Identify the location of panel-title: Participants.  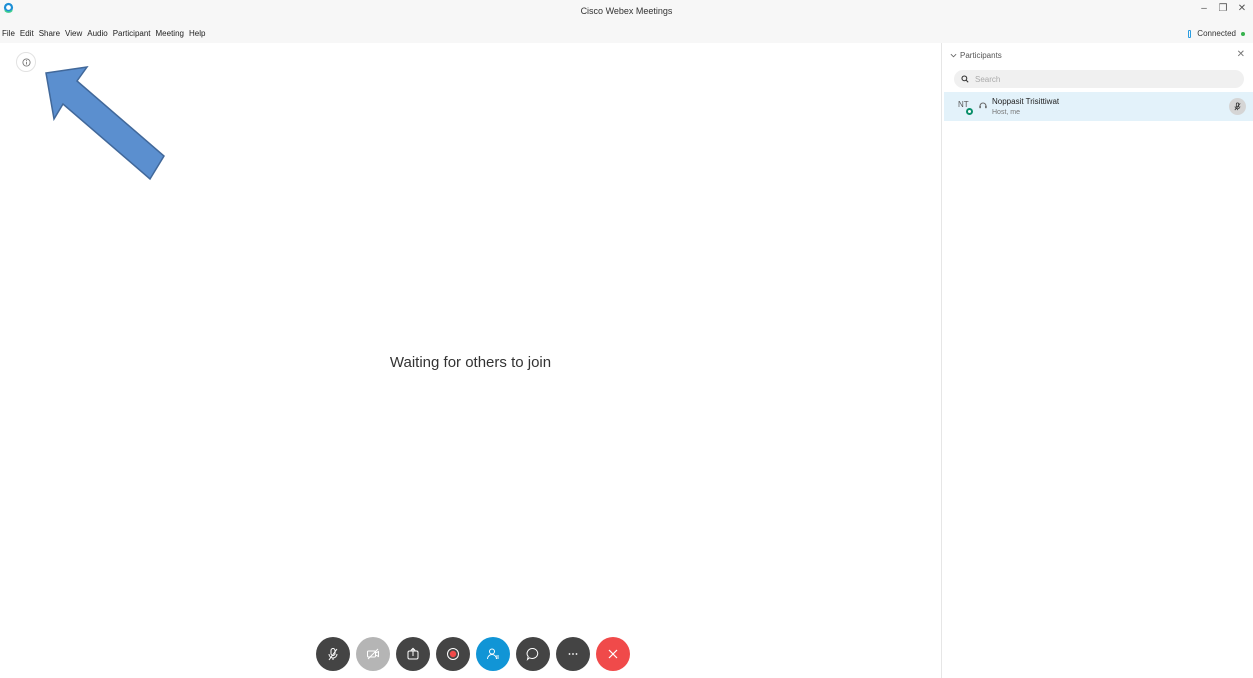
(981, 55).